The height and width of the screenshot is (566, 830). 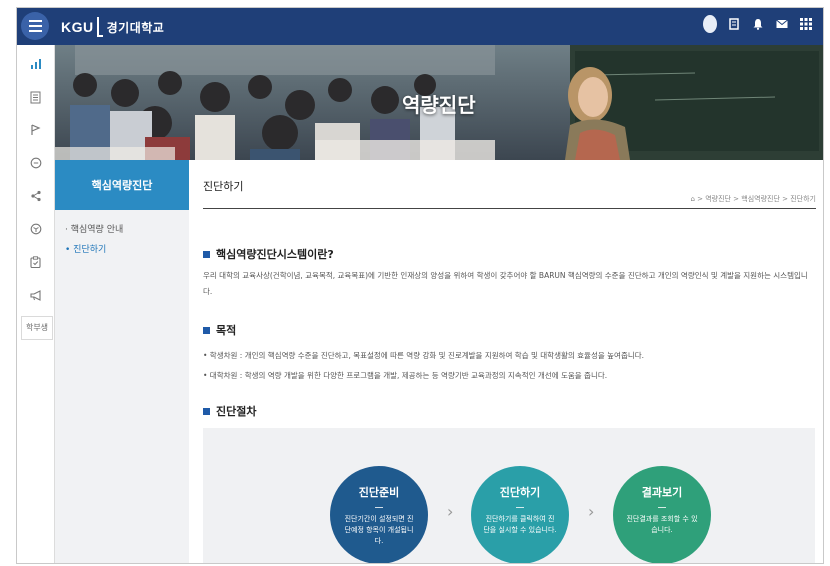 I want to click on procedure-section-heading: 진단절차, so click(x=229, y=411).